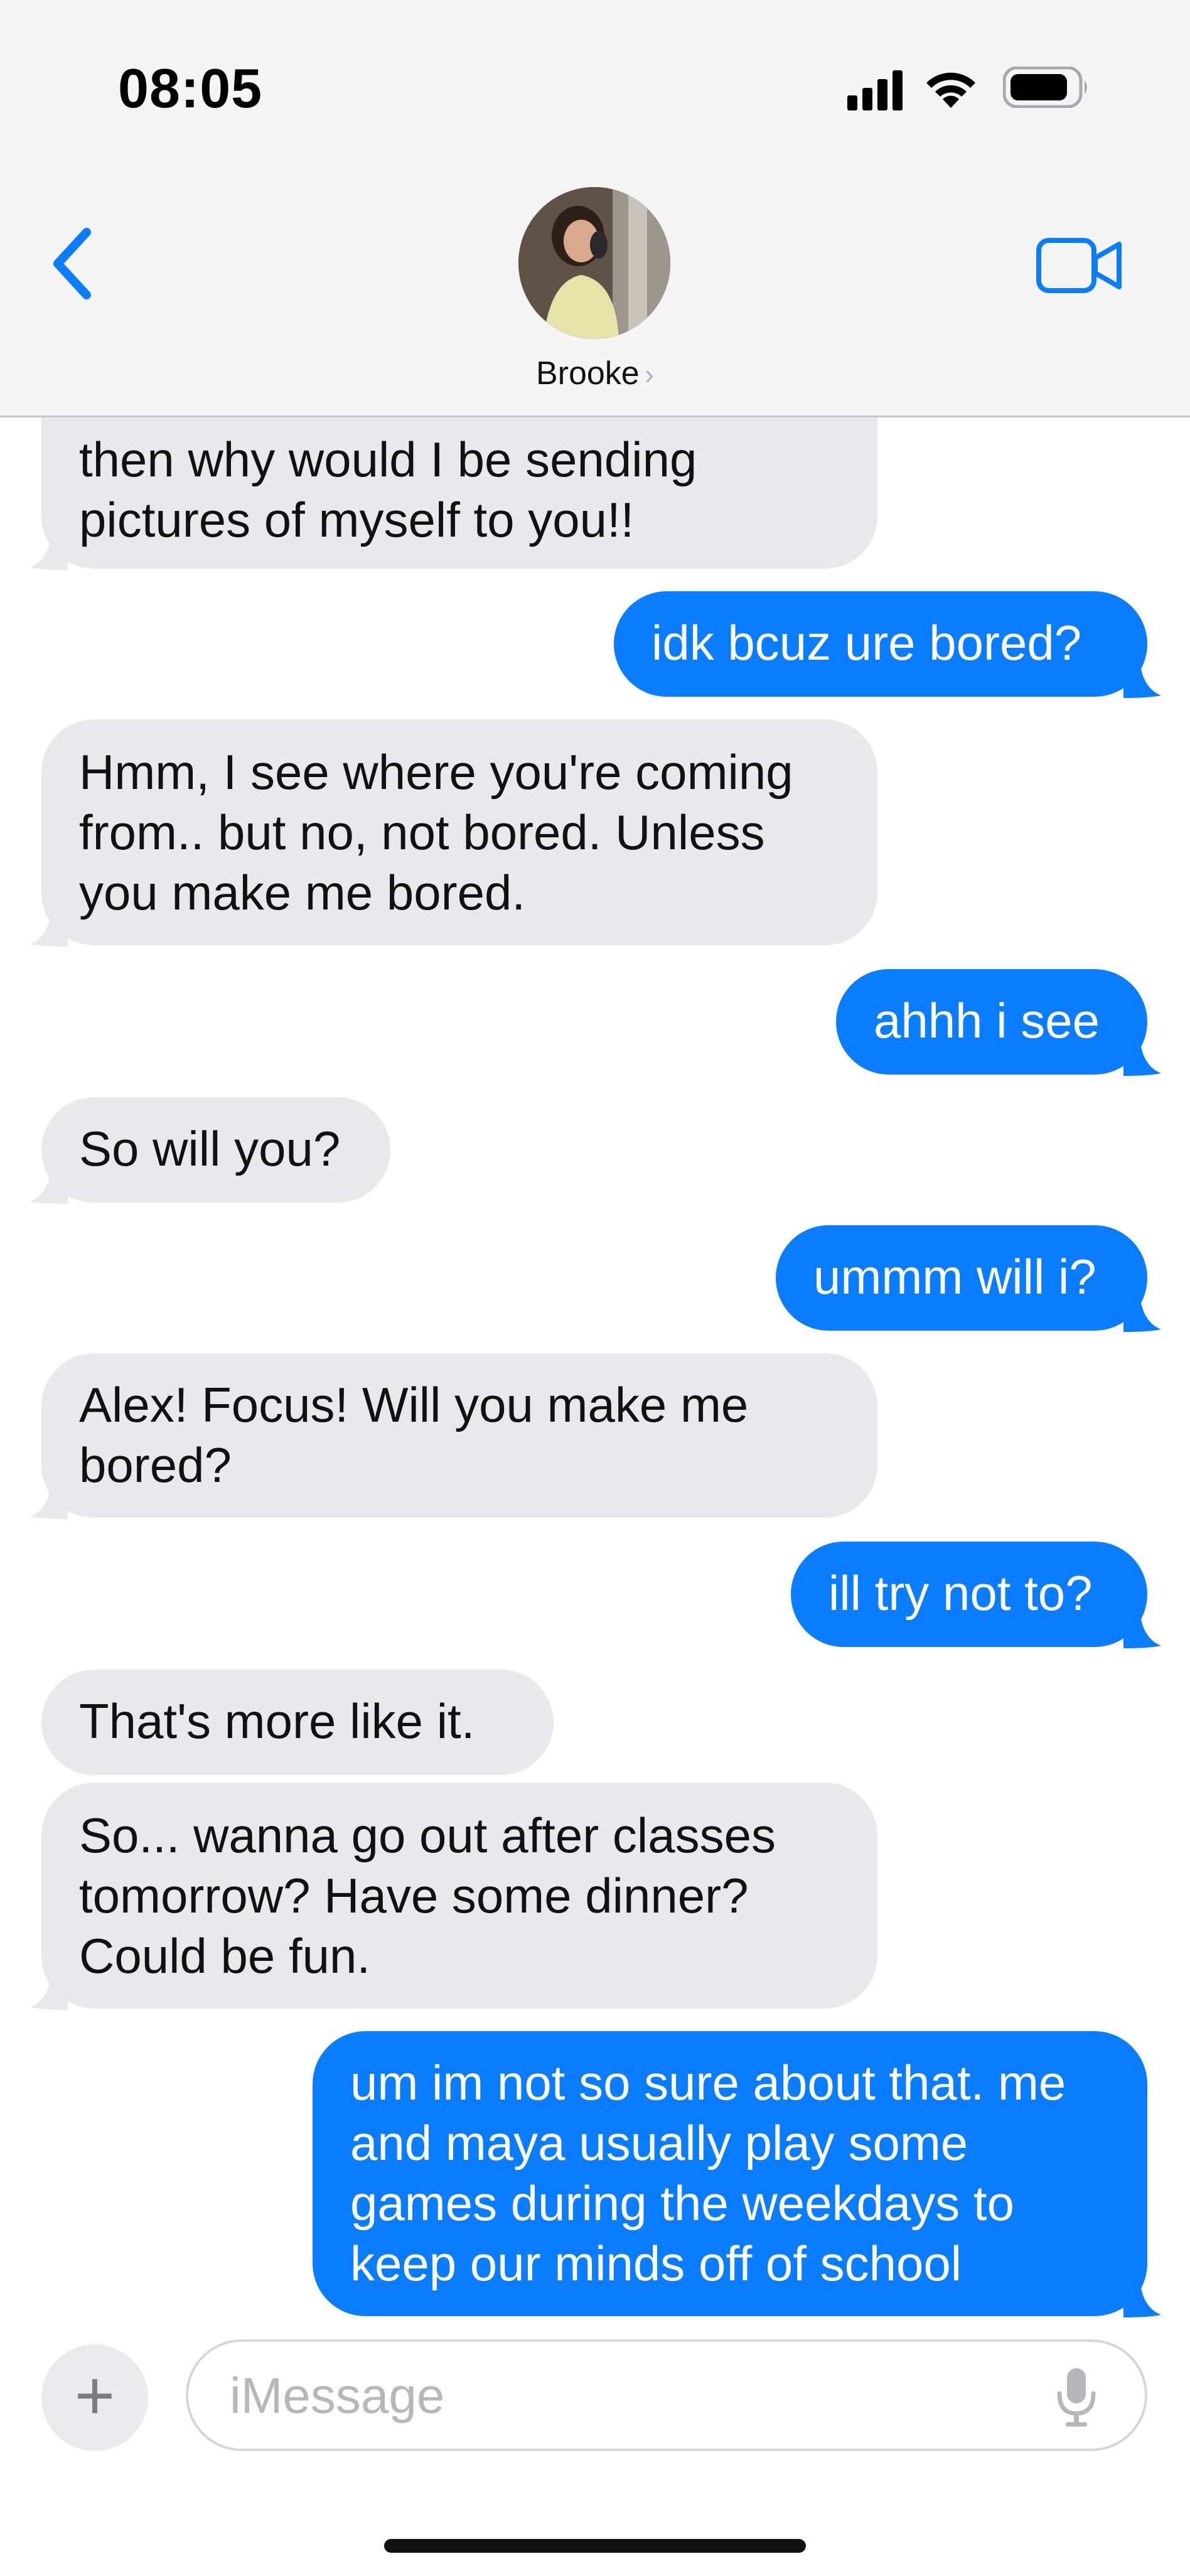  I want to click on message-bubble-incoming: That's more like it., so click(297, 1722).